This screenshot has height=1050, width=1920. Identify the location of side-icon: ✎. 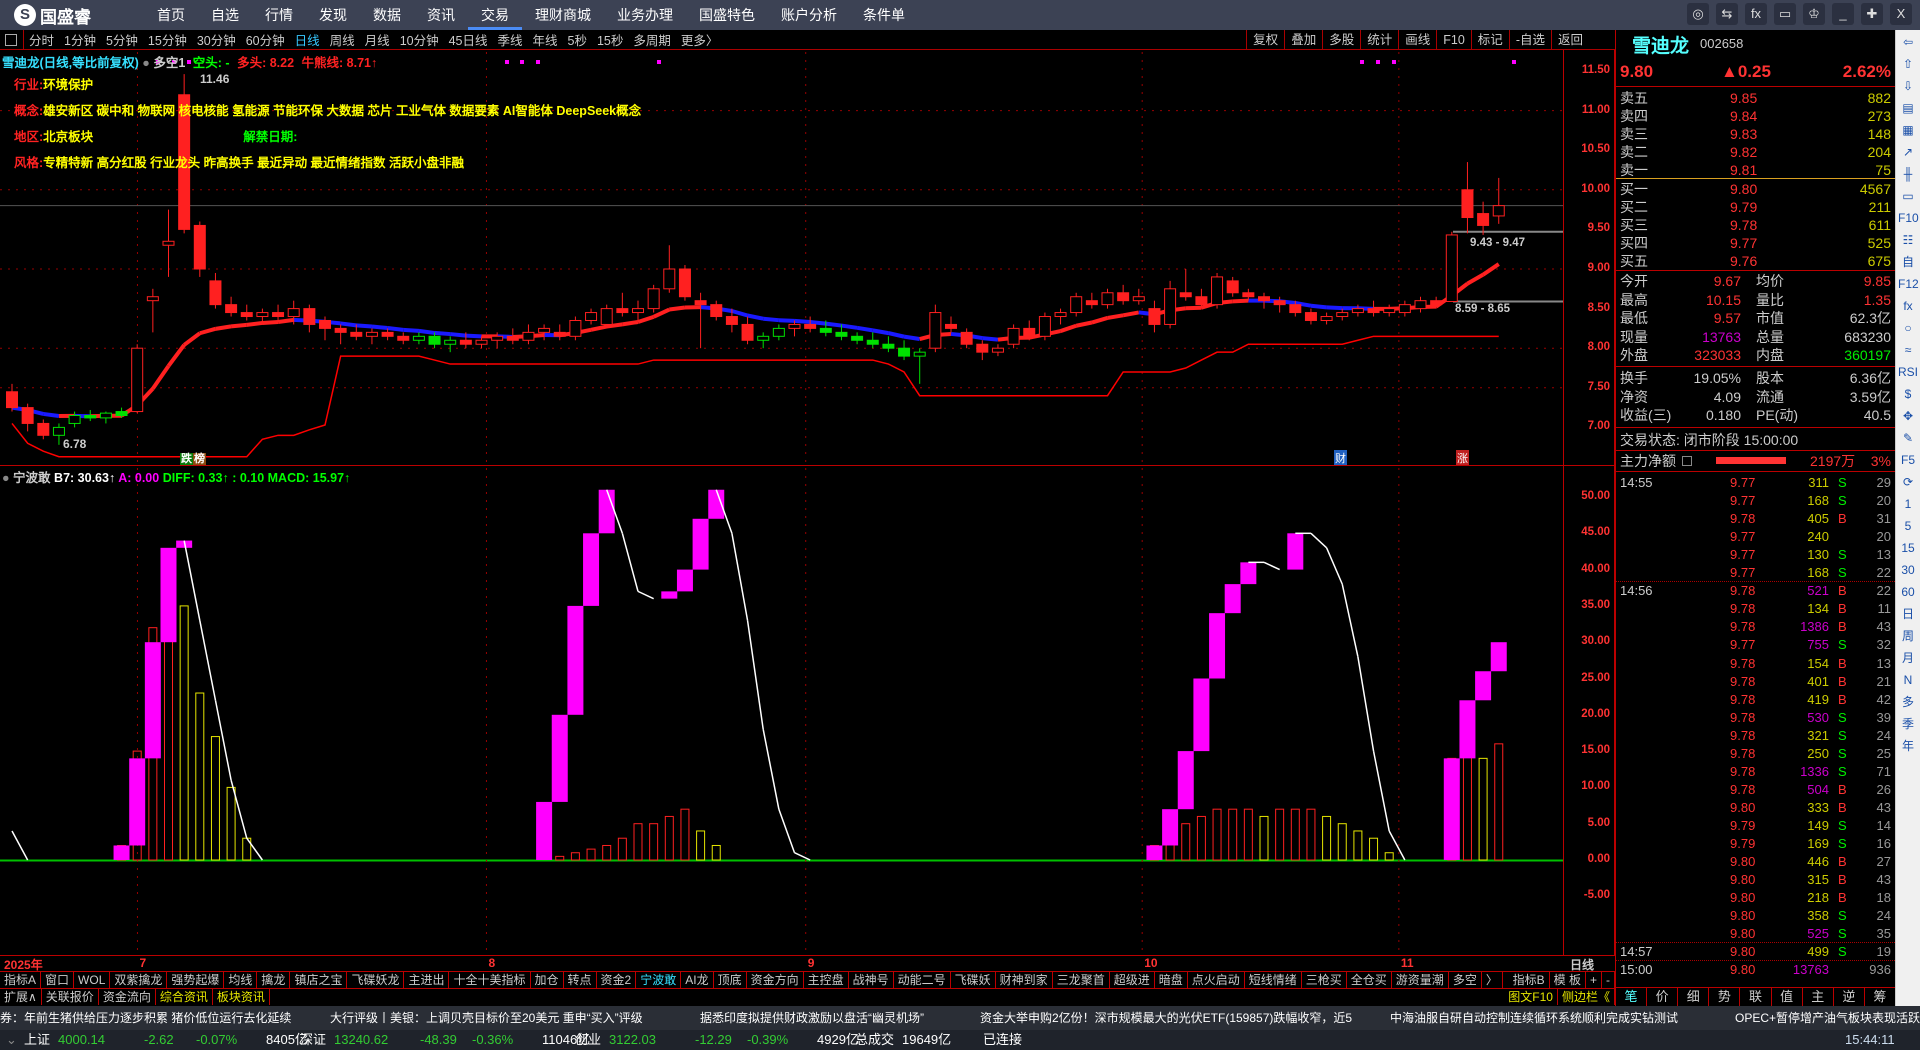
(1908, 438).